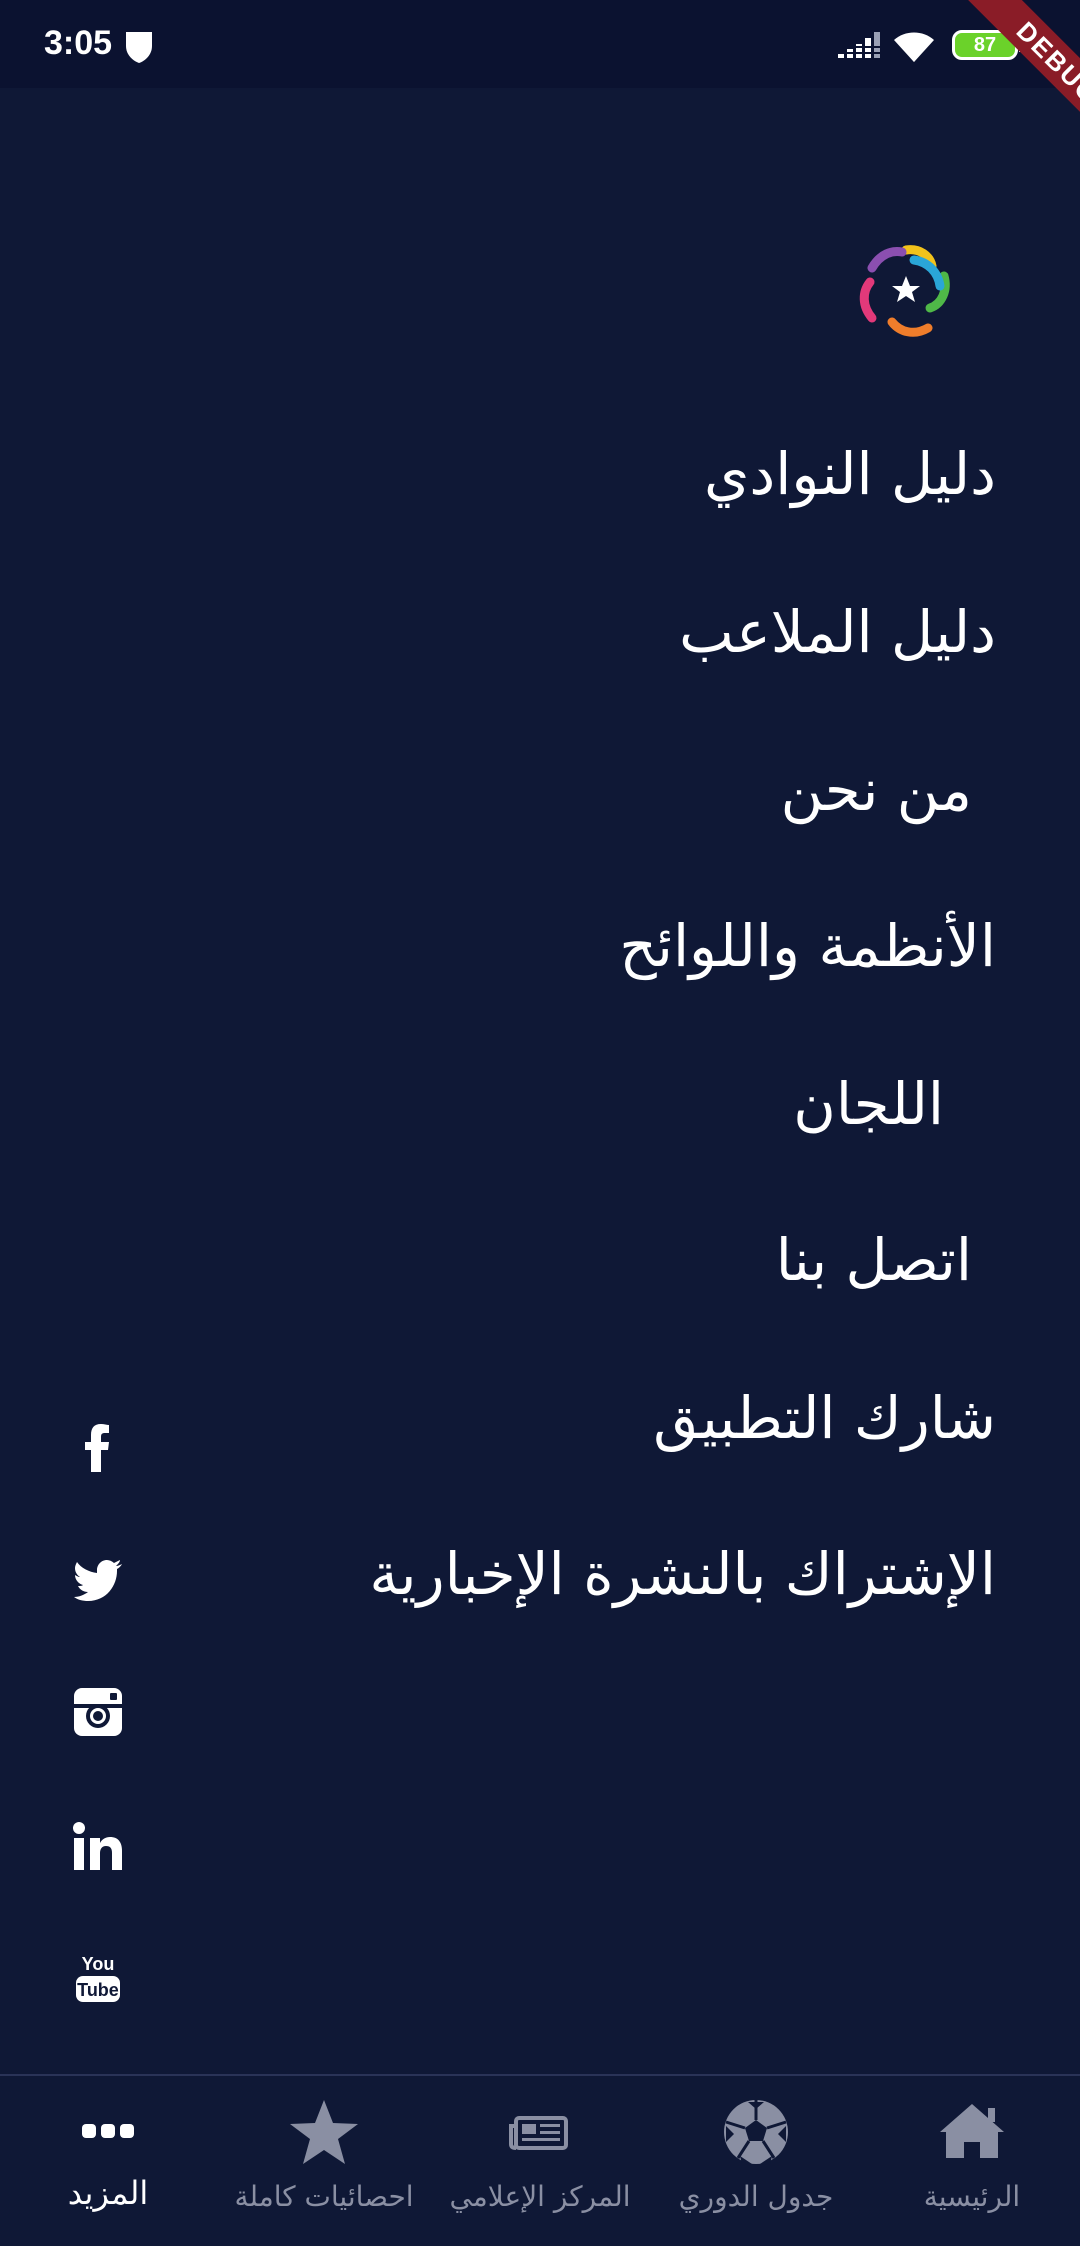  Describe the element at coordinates (972, 2196) in the screenshot. I see `nav-label-home: الرئيسية` at that location.